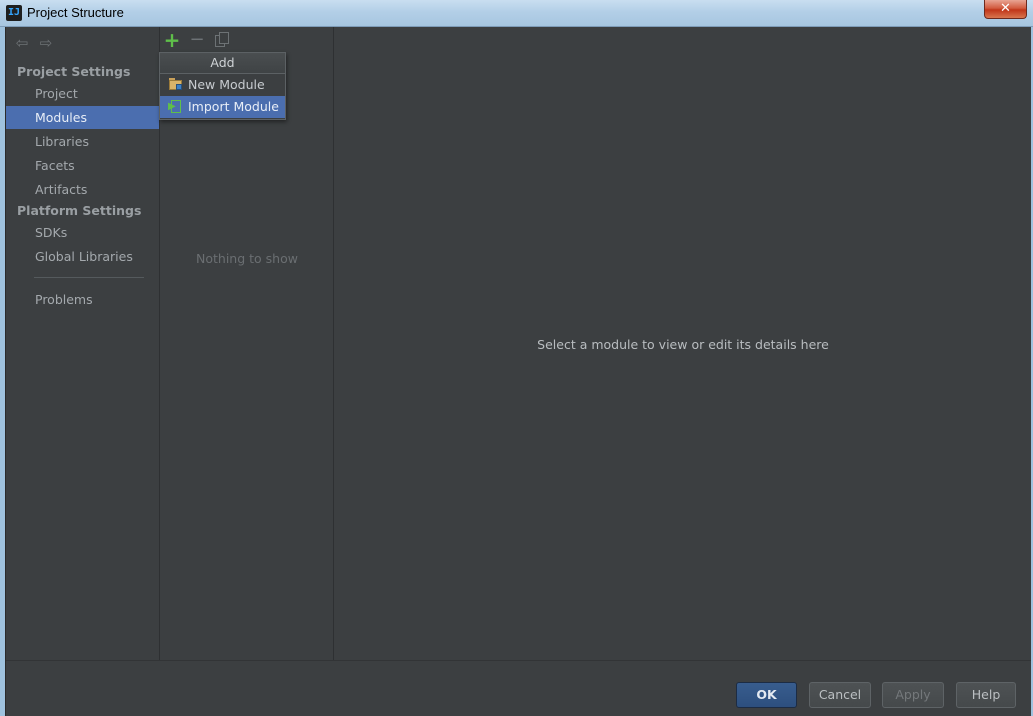 The height and width of the screenshot is (716, 1033). What do you see at coordinates (247, 40) in the screenshot?
I see `module-list-toolbar: + −` at bounding box center [247, 40].